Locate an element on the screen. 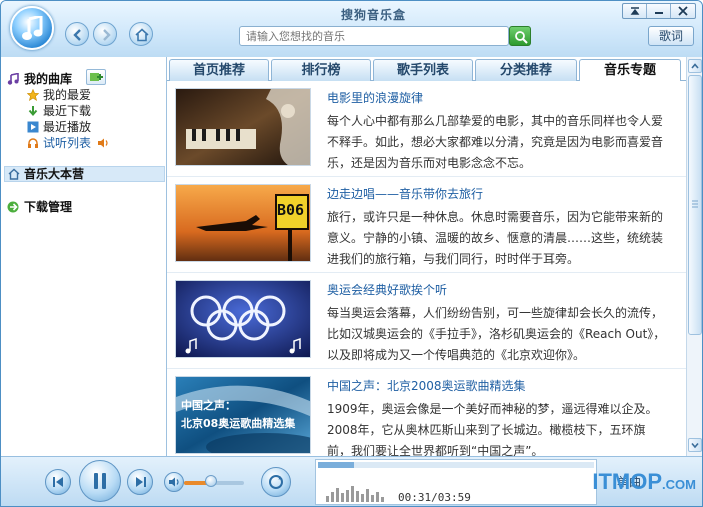  home-button is located at coordinates (141, 34).